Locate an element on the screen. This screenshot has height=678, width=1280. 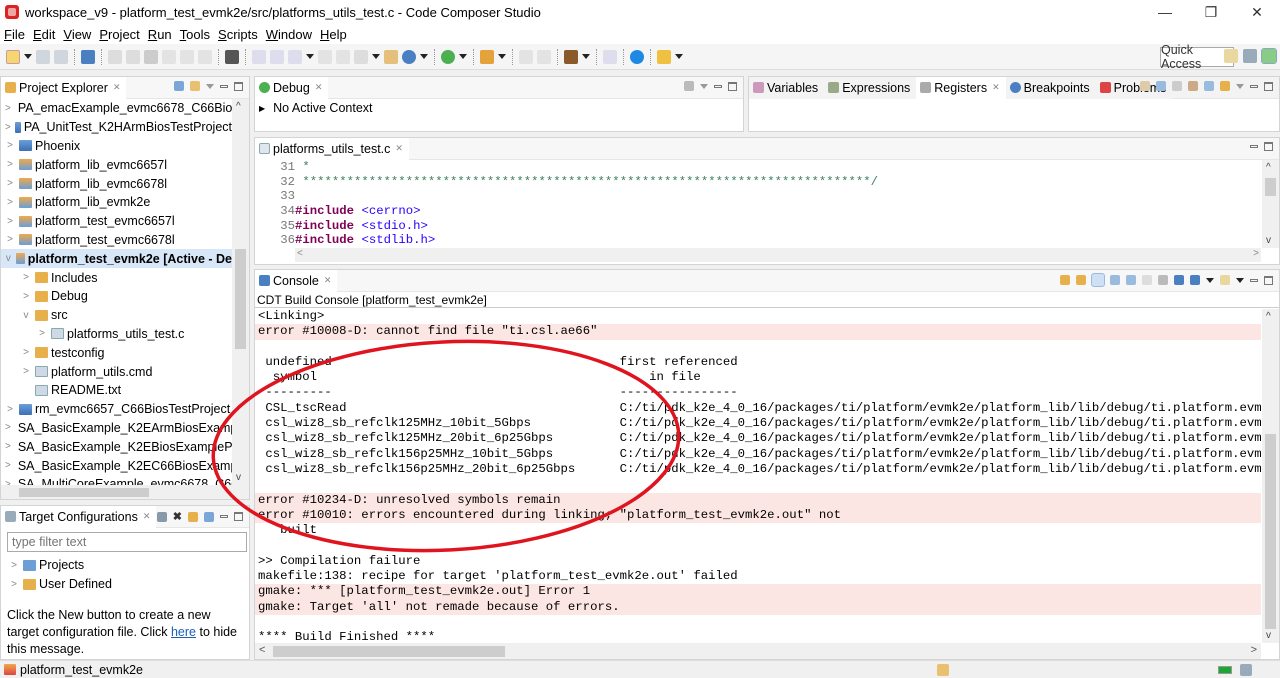
collapse-icon is located at coordinates (1177, 86).